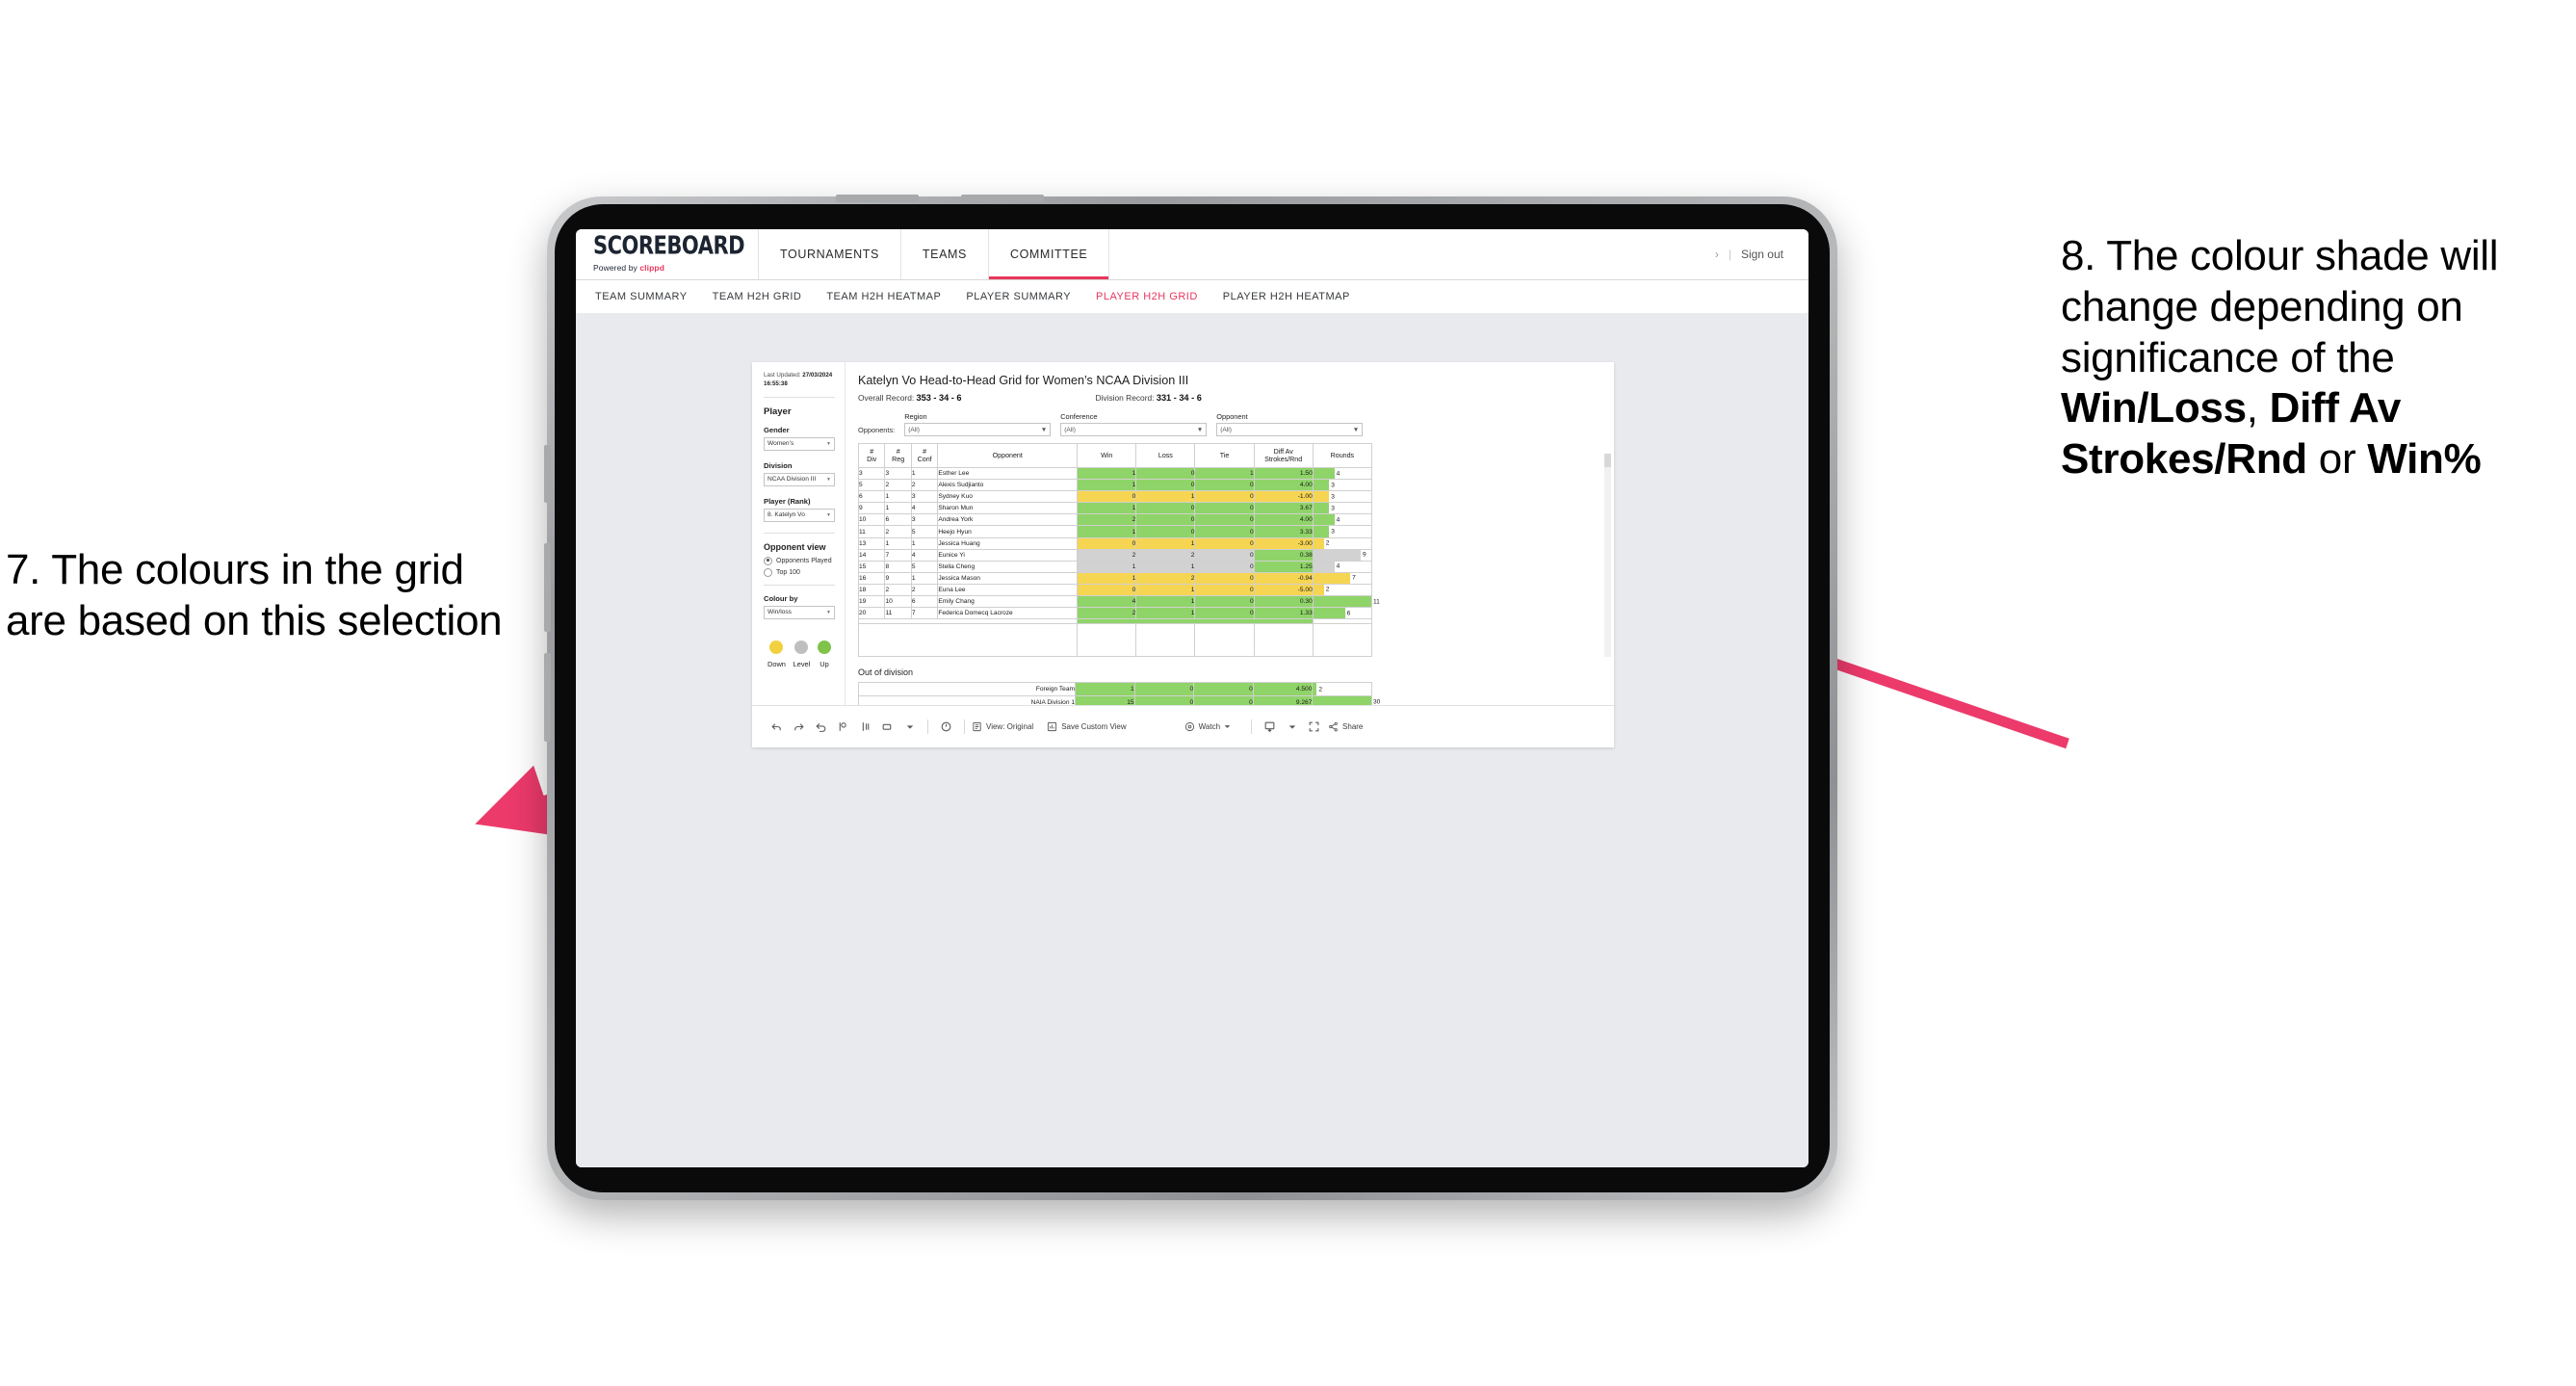 The width and height of the screenshot is (2576, 1386). Describe the element at coordinates (1226, 429) in the screenshot. I see `filter-opponent-value: (All)` at that location.